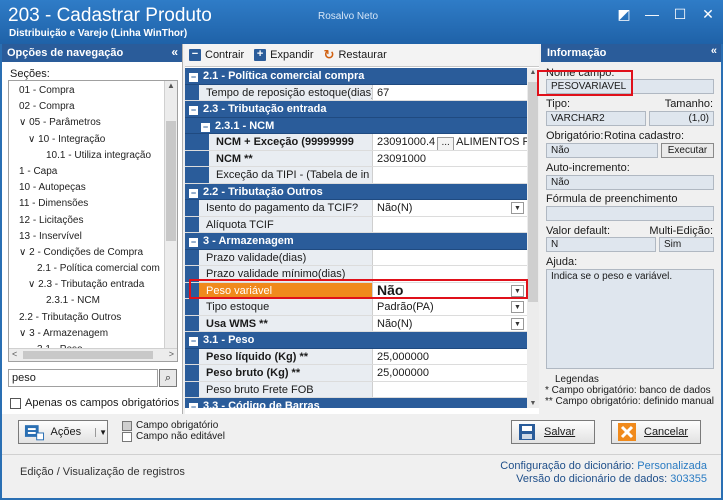  I want to click on grid-row: Peso líquido (Kg) ** 25,000000, so click(356, 356).